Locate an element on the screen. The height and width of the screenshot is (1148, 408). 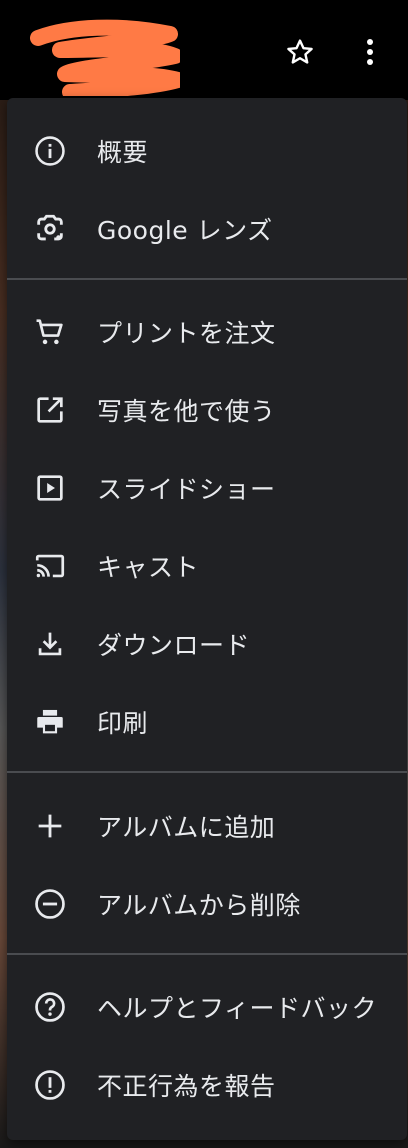
menu-item-label: Google レンズ is located at coordinates (185, 230).